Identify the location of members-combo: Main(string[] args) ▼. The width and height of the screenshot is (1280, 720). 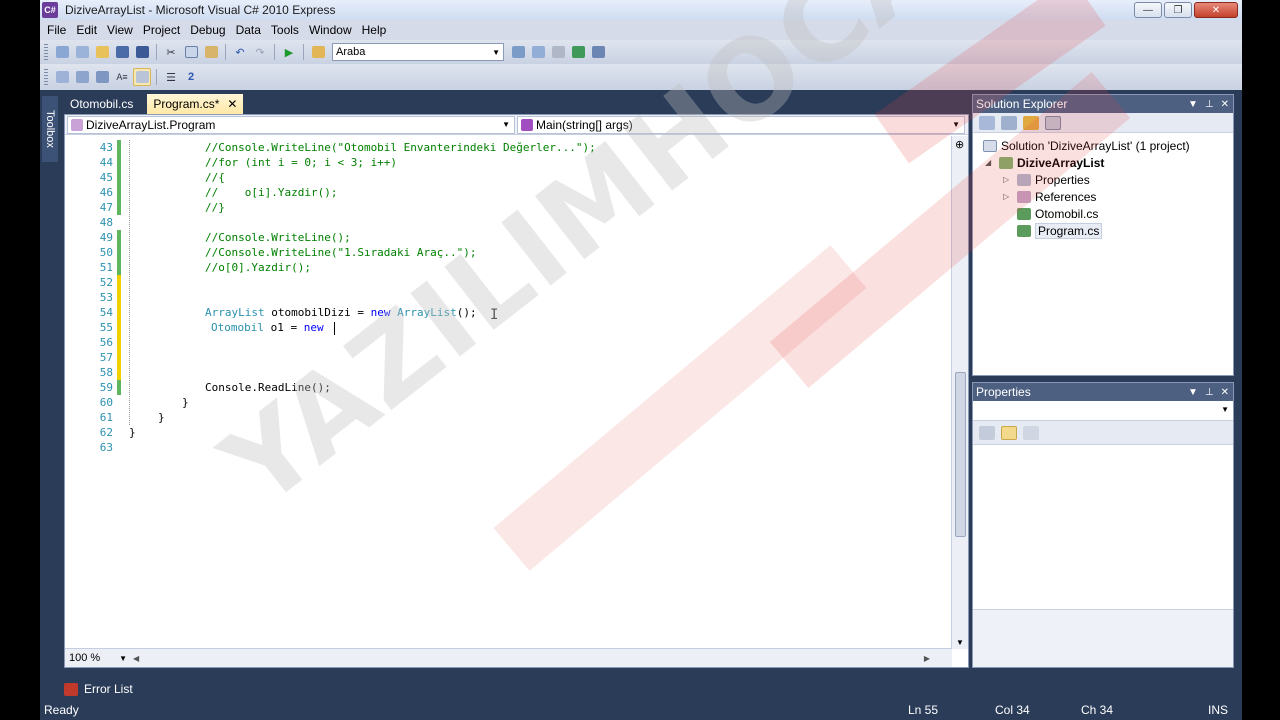
(741, 124).